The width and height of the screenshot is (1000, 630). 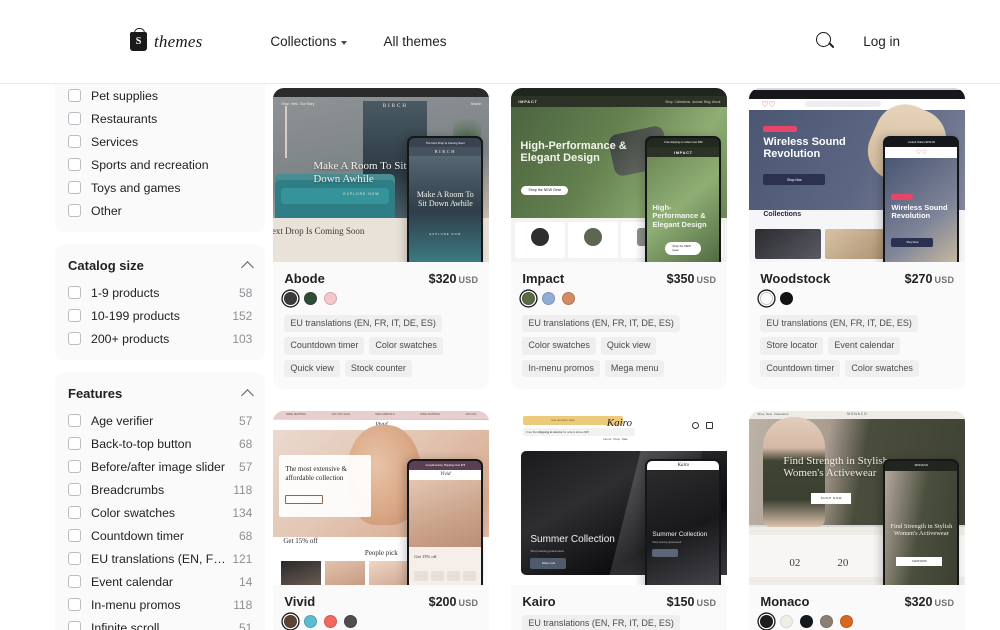 What do you see at coordinates (309, 41) in the screenshot?
I see `nav-item-collections: Collections` at bounding box center [309, 41].